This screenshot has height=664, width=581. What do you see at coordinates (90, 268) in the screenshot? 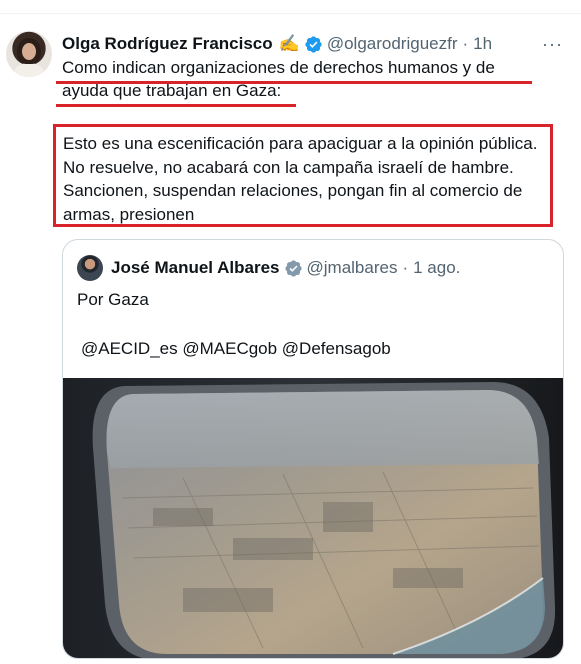
I see `quoted-avatar` at bounding box center [90, 268].